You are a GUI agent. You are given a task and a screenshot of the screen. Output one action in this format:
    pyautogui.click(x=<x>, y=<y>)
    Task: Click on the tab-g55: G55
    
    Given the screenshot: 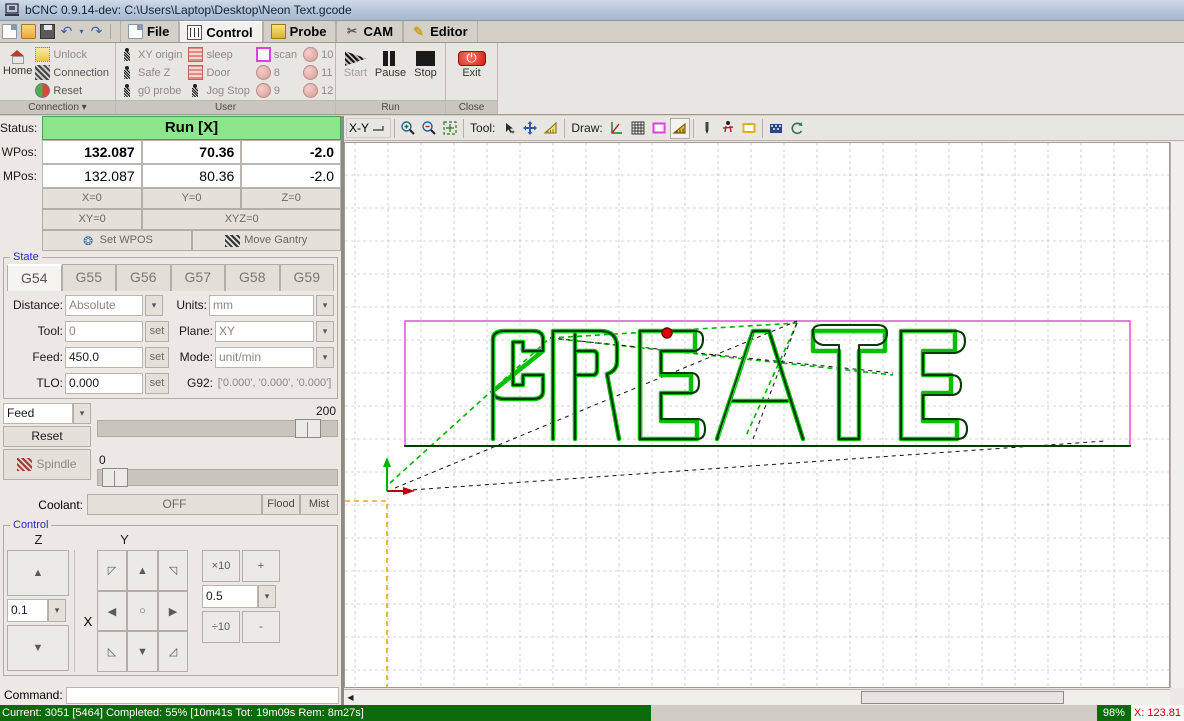 What is the action you would take?
    pyautogui.click(x=88, y=277)
    